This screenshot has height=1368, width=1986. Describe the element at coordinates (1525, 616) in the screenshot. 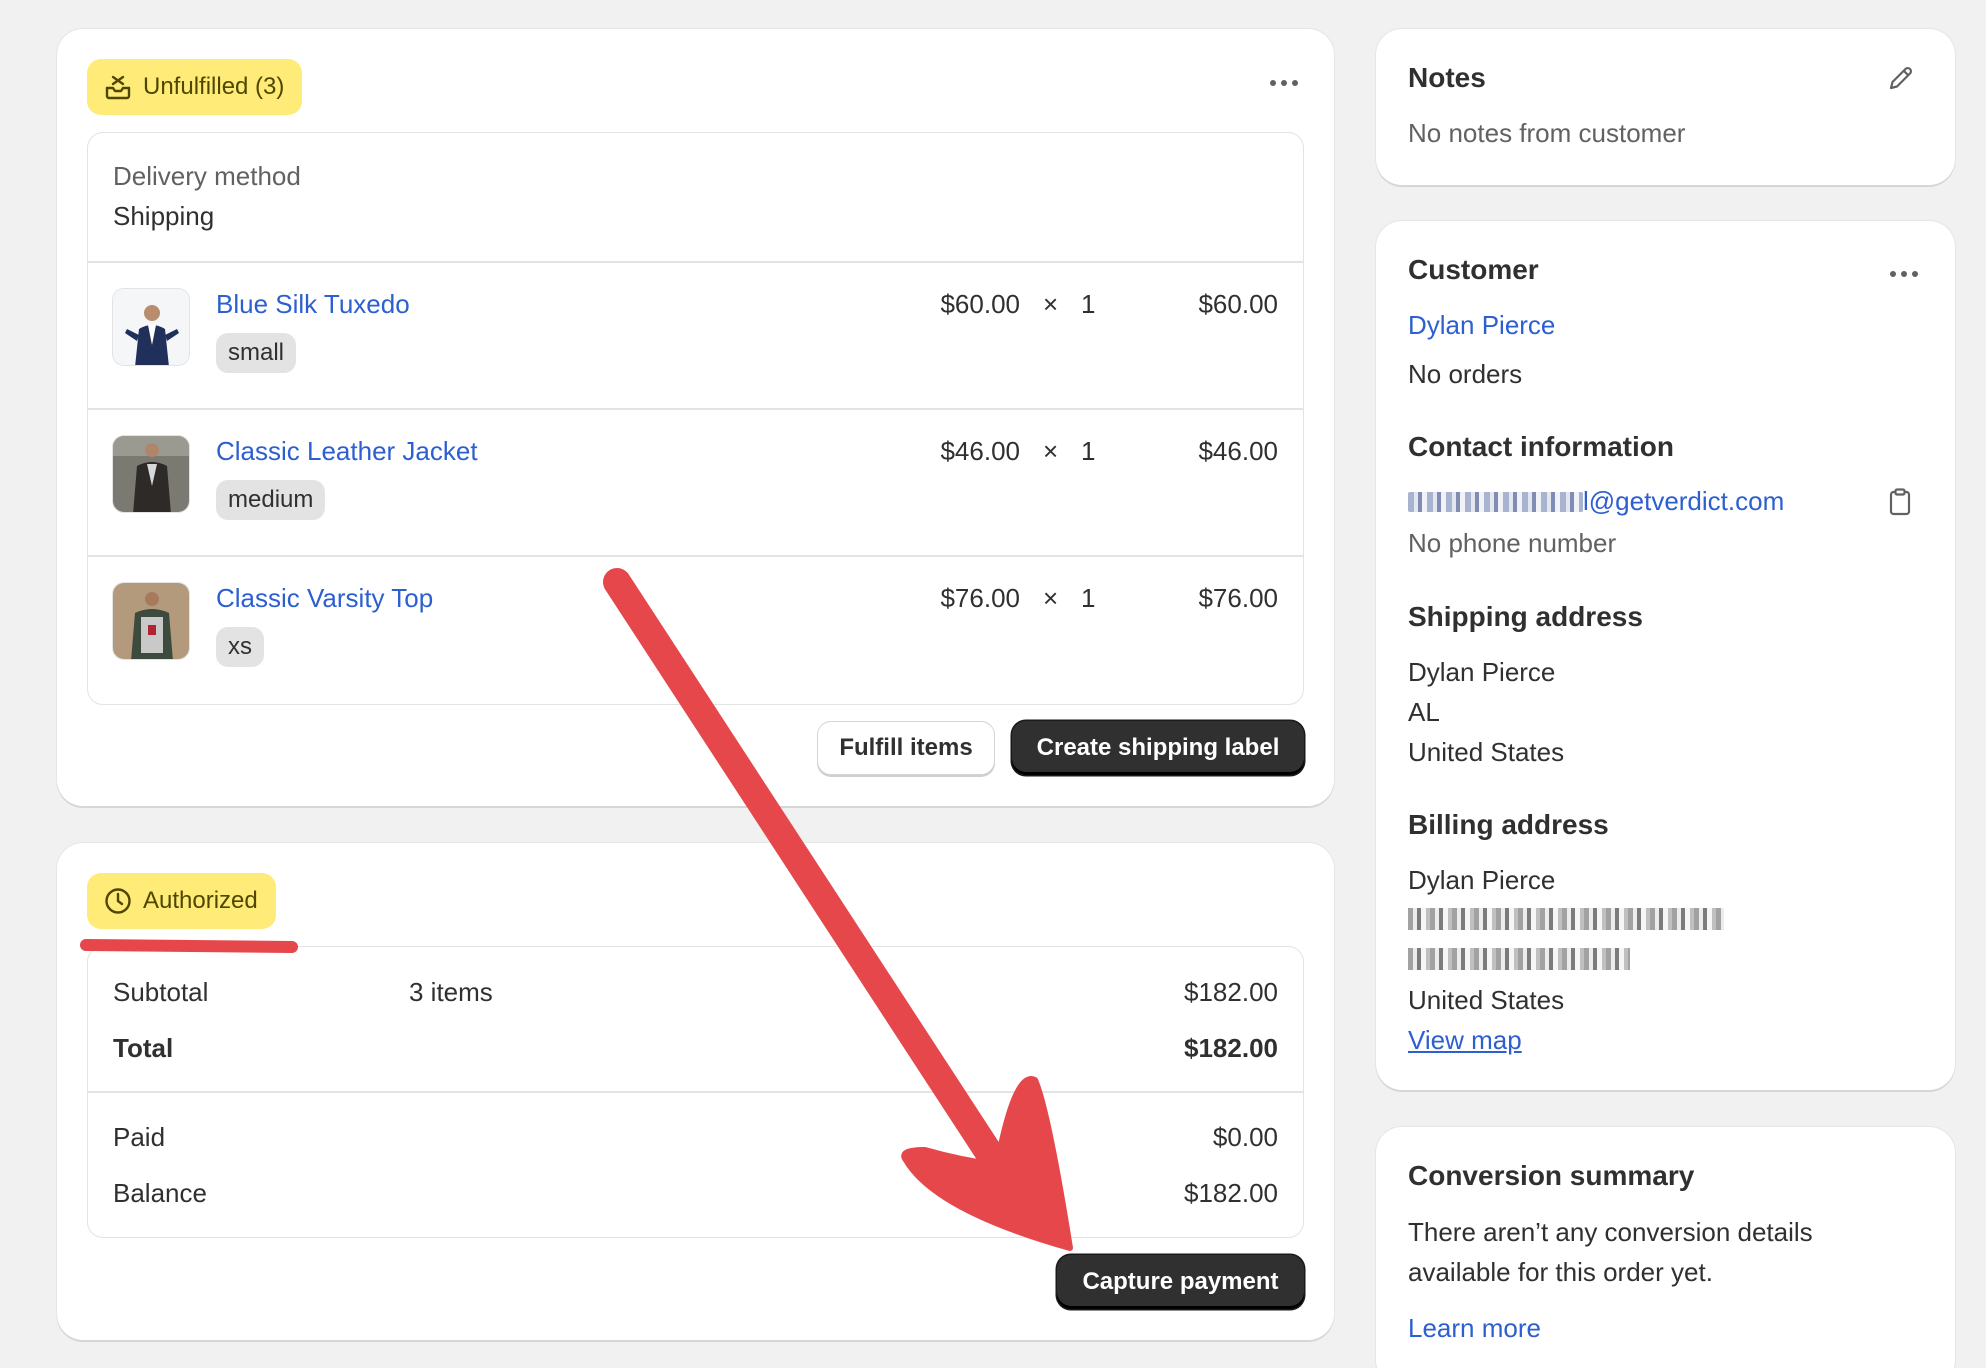

I see `shipping-address-title: Shipping address` at that location.